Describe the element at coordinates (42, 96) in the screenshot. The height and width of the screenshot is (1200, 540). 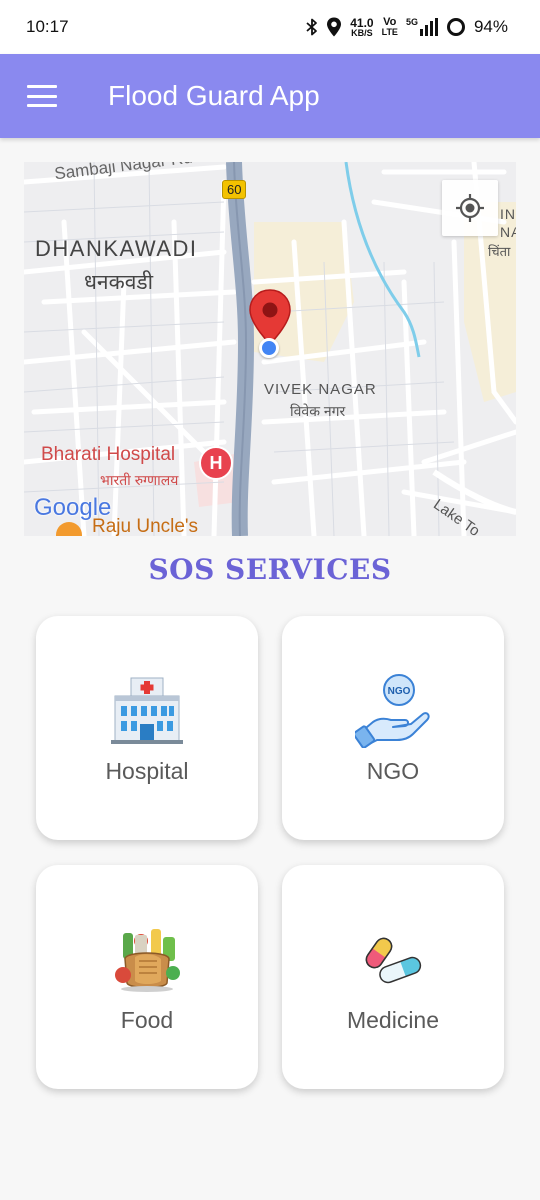
I see `hamburger-menu-icon` at that location.